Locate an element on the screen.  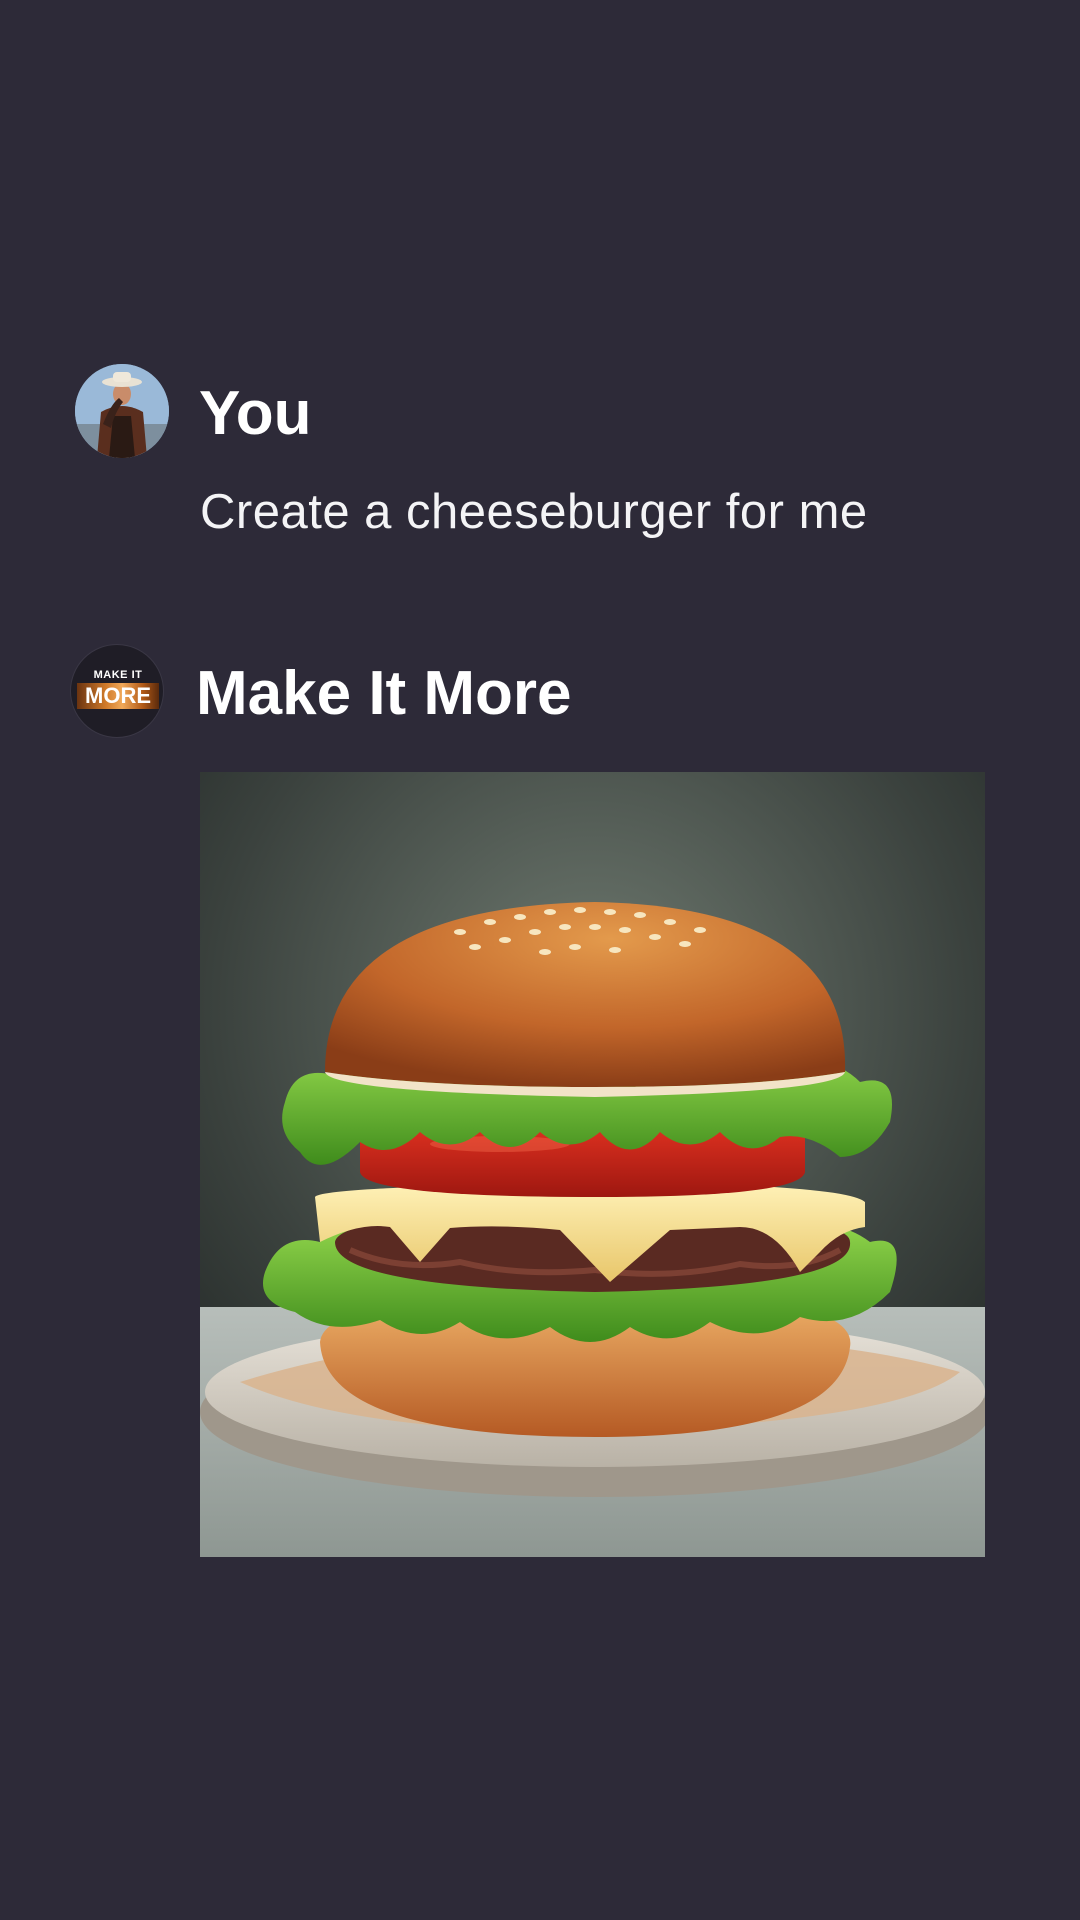
logo-line1: MAKE IT is located at coordinates (118, 675).